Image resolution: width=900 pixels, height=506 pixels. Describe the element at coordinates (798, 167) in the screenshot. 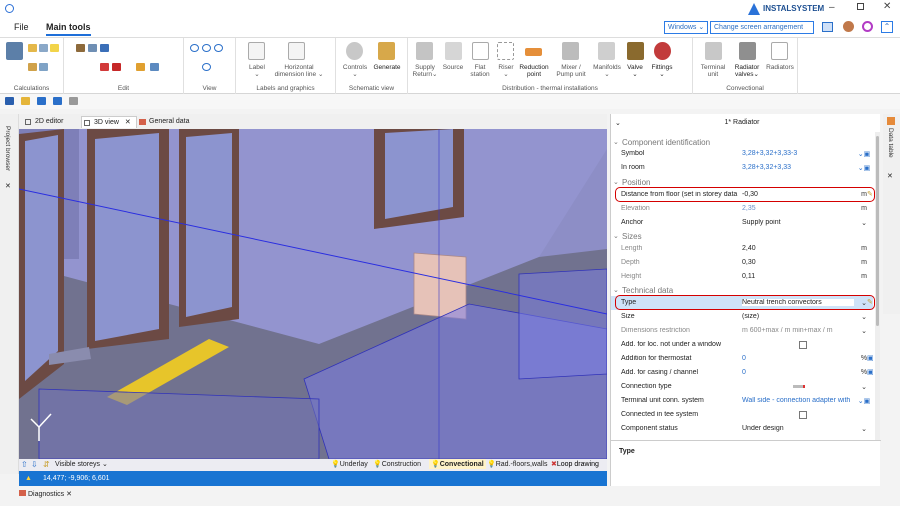

I see `in-room-value: 3,28+3,32+3,33` at that location.